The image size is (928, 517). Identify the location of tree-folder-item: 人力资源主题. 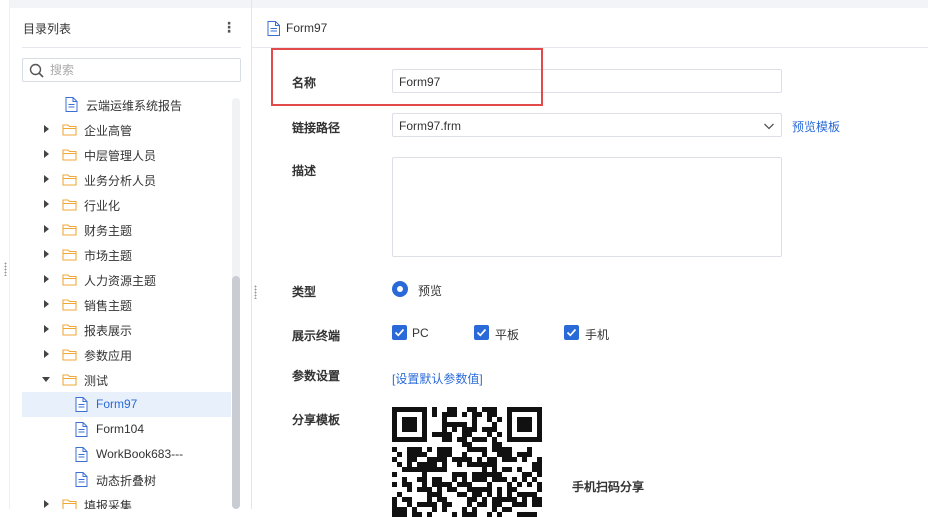
(126, 279).